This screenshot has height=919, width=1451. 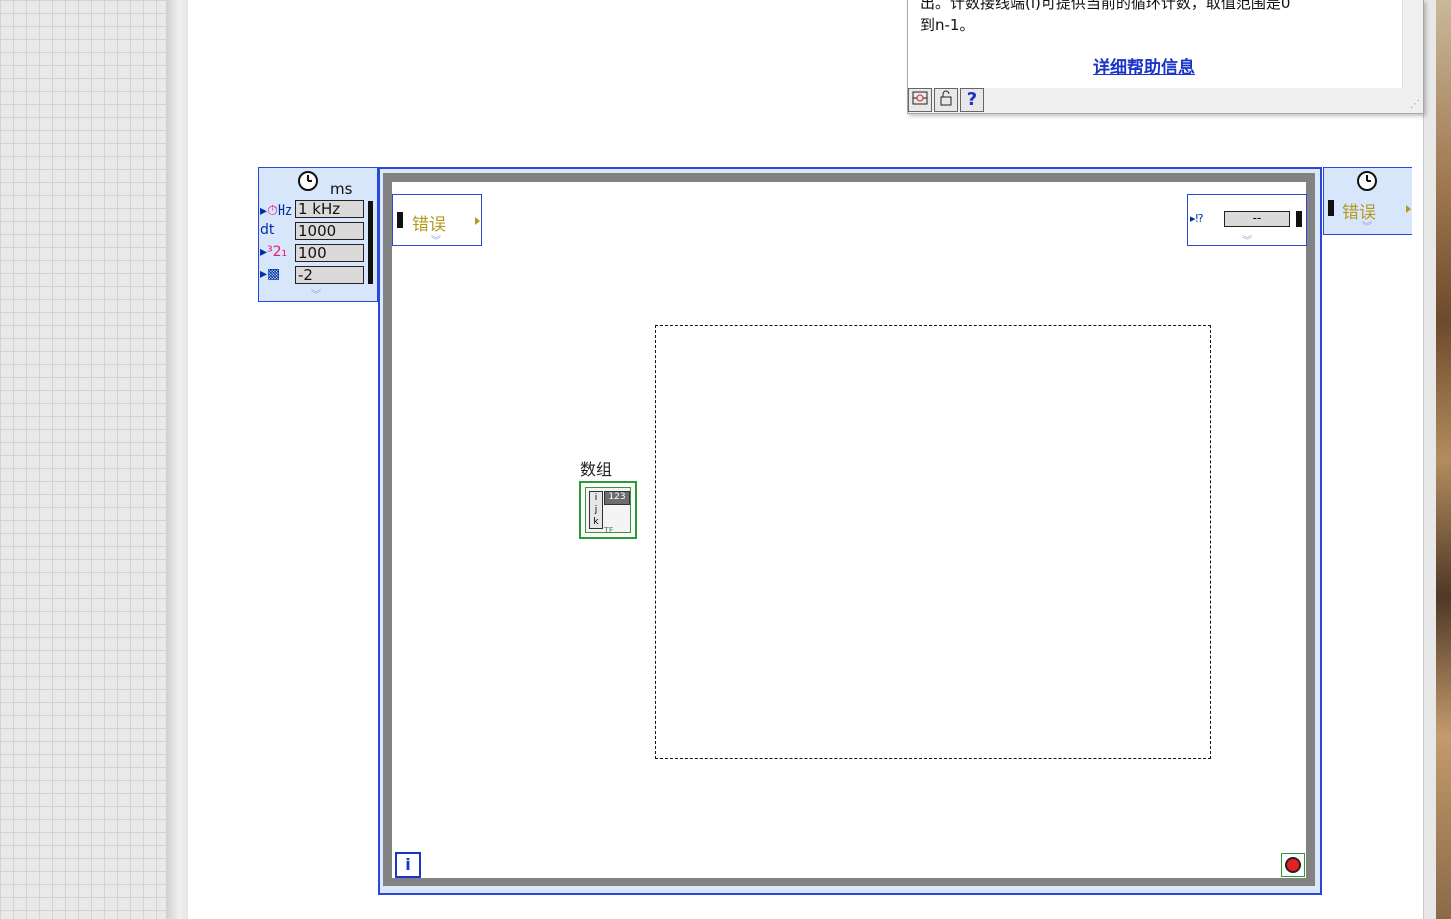 I want to click on help-description-line1: 出。计数接线端(i)可提供当前的循环计数，取值范围是0, so click(x=1105, y=6).